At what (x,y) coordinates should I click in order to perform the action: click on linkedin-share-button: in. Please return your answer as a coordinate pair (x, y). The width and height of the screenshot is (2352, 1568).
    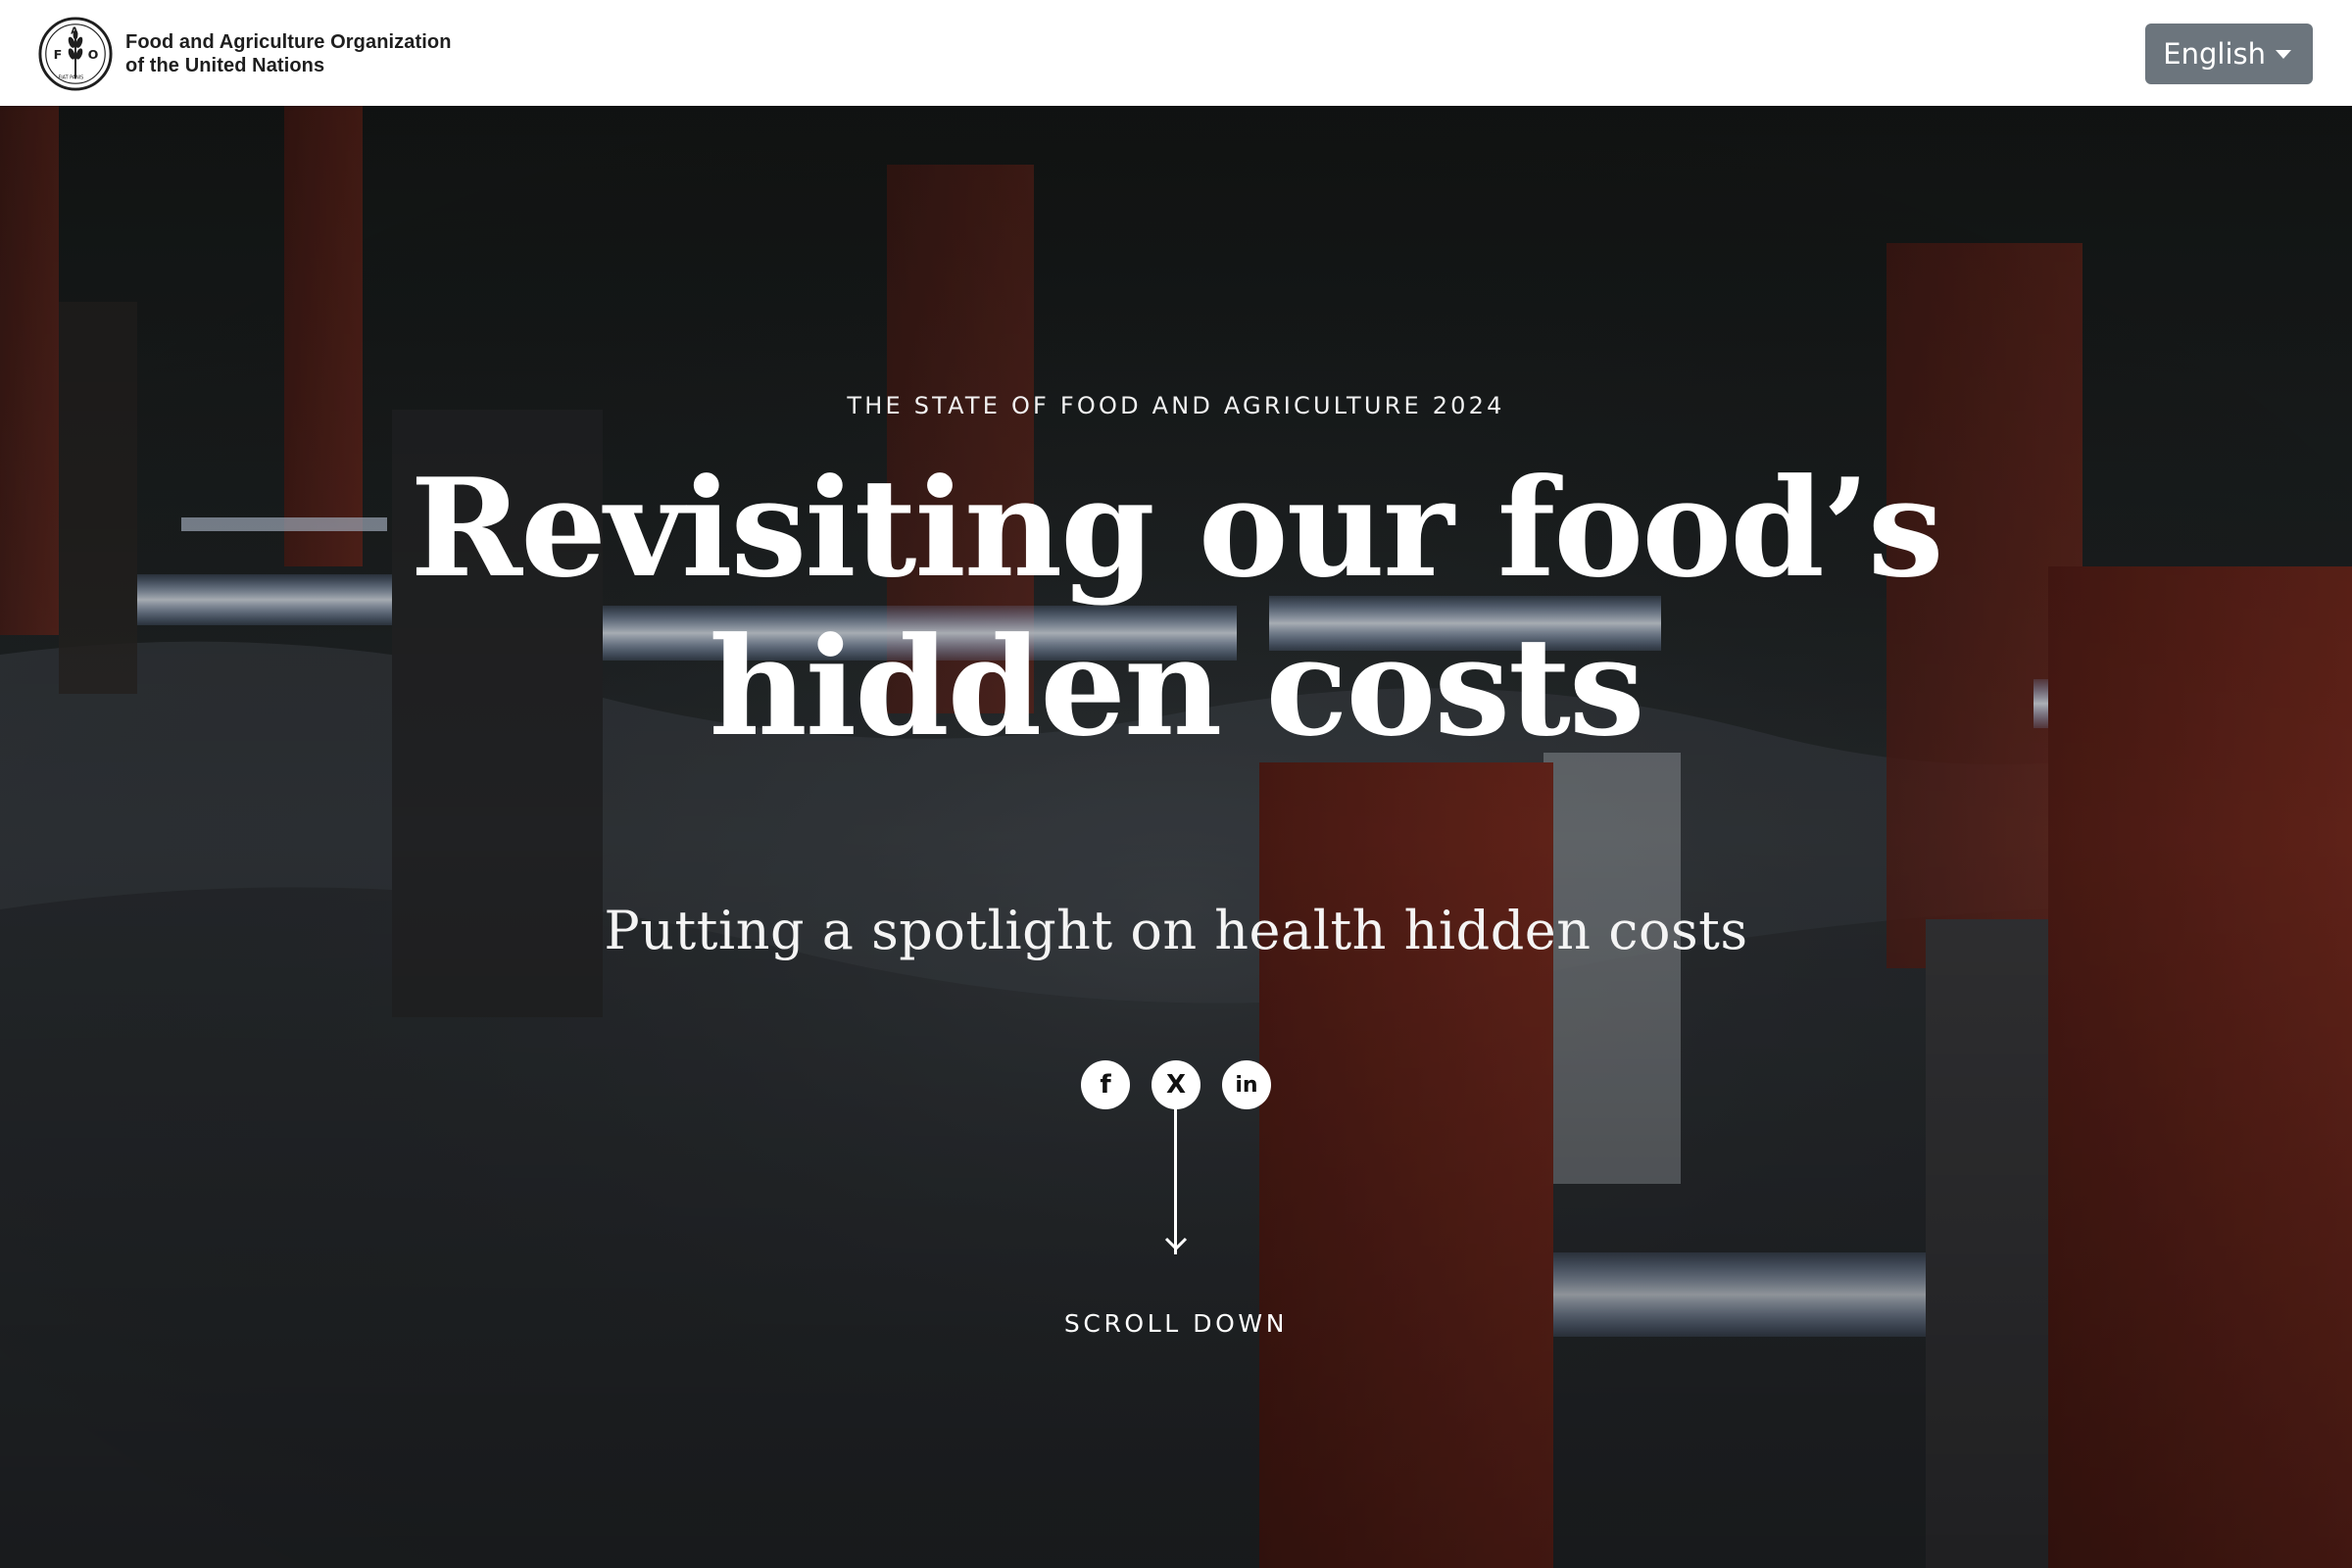
    Looking at the image, I should click on (1246, 1084).